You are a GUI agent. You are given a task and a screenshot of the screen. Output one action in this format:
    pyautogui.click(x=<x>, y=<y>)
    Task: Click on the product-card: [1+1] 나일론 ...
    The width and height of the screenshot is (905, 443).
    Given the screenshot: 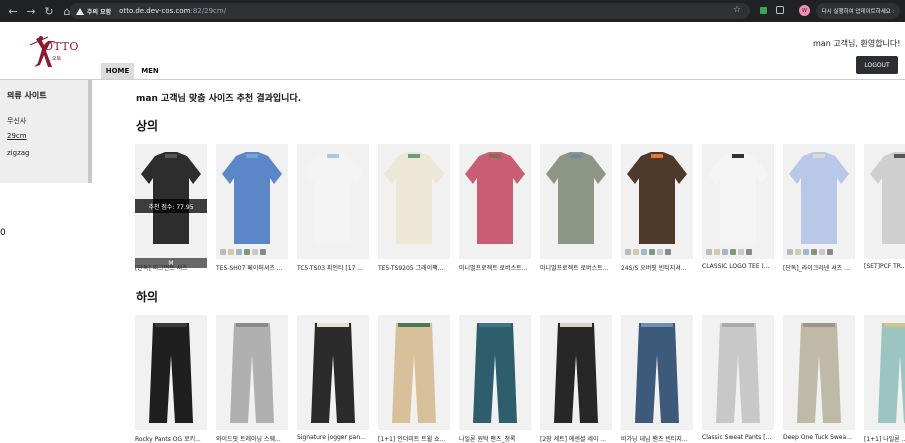 What is the action you would take?
    pyautogui.click(x=884, y=379)
    